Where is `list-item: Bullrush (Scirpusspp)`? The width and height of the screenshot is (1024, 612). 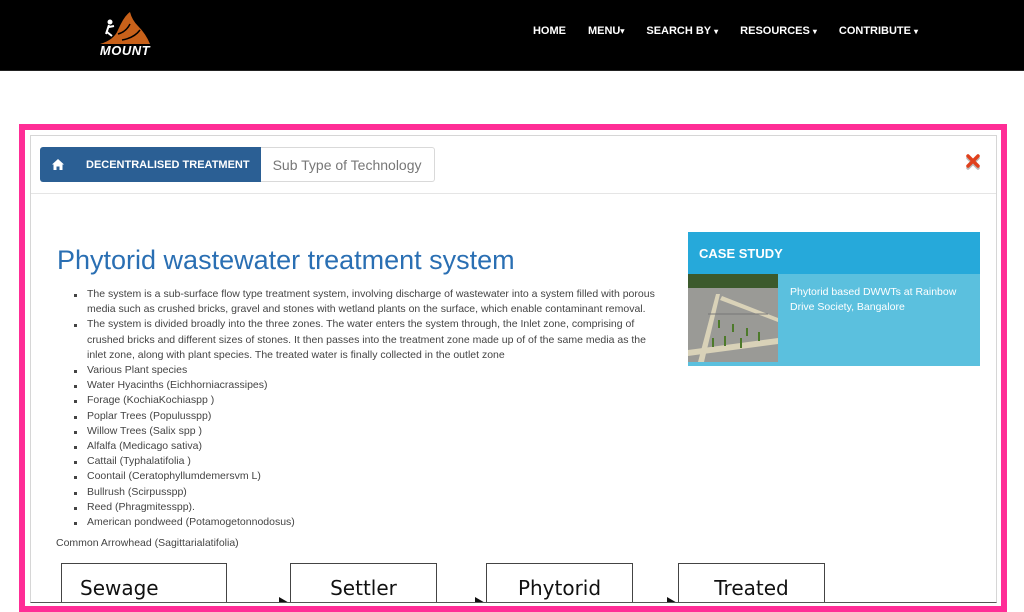 list-item: Bullrush (Scirpusspp) is located at coordinates (370, 492).